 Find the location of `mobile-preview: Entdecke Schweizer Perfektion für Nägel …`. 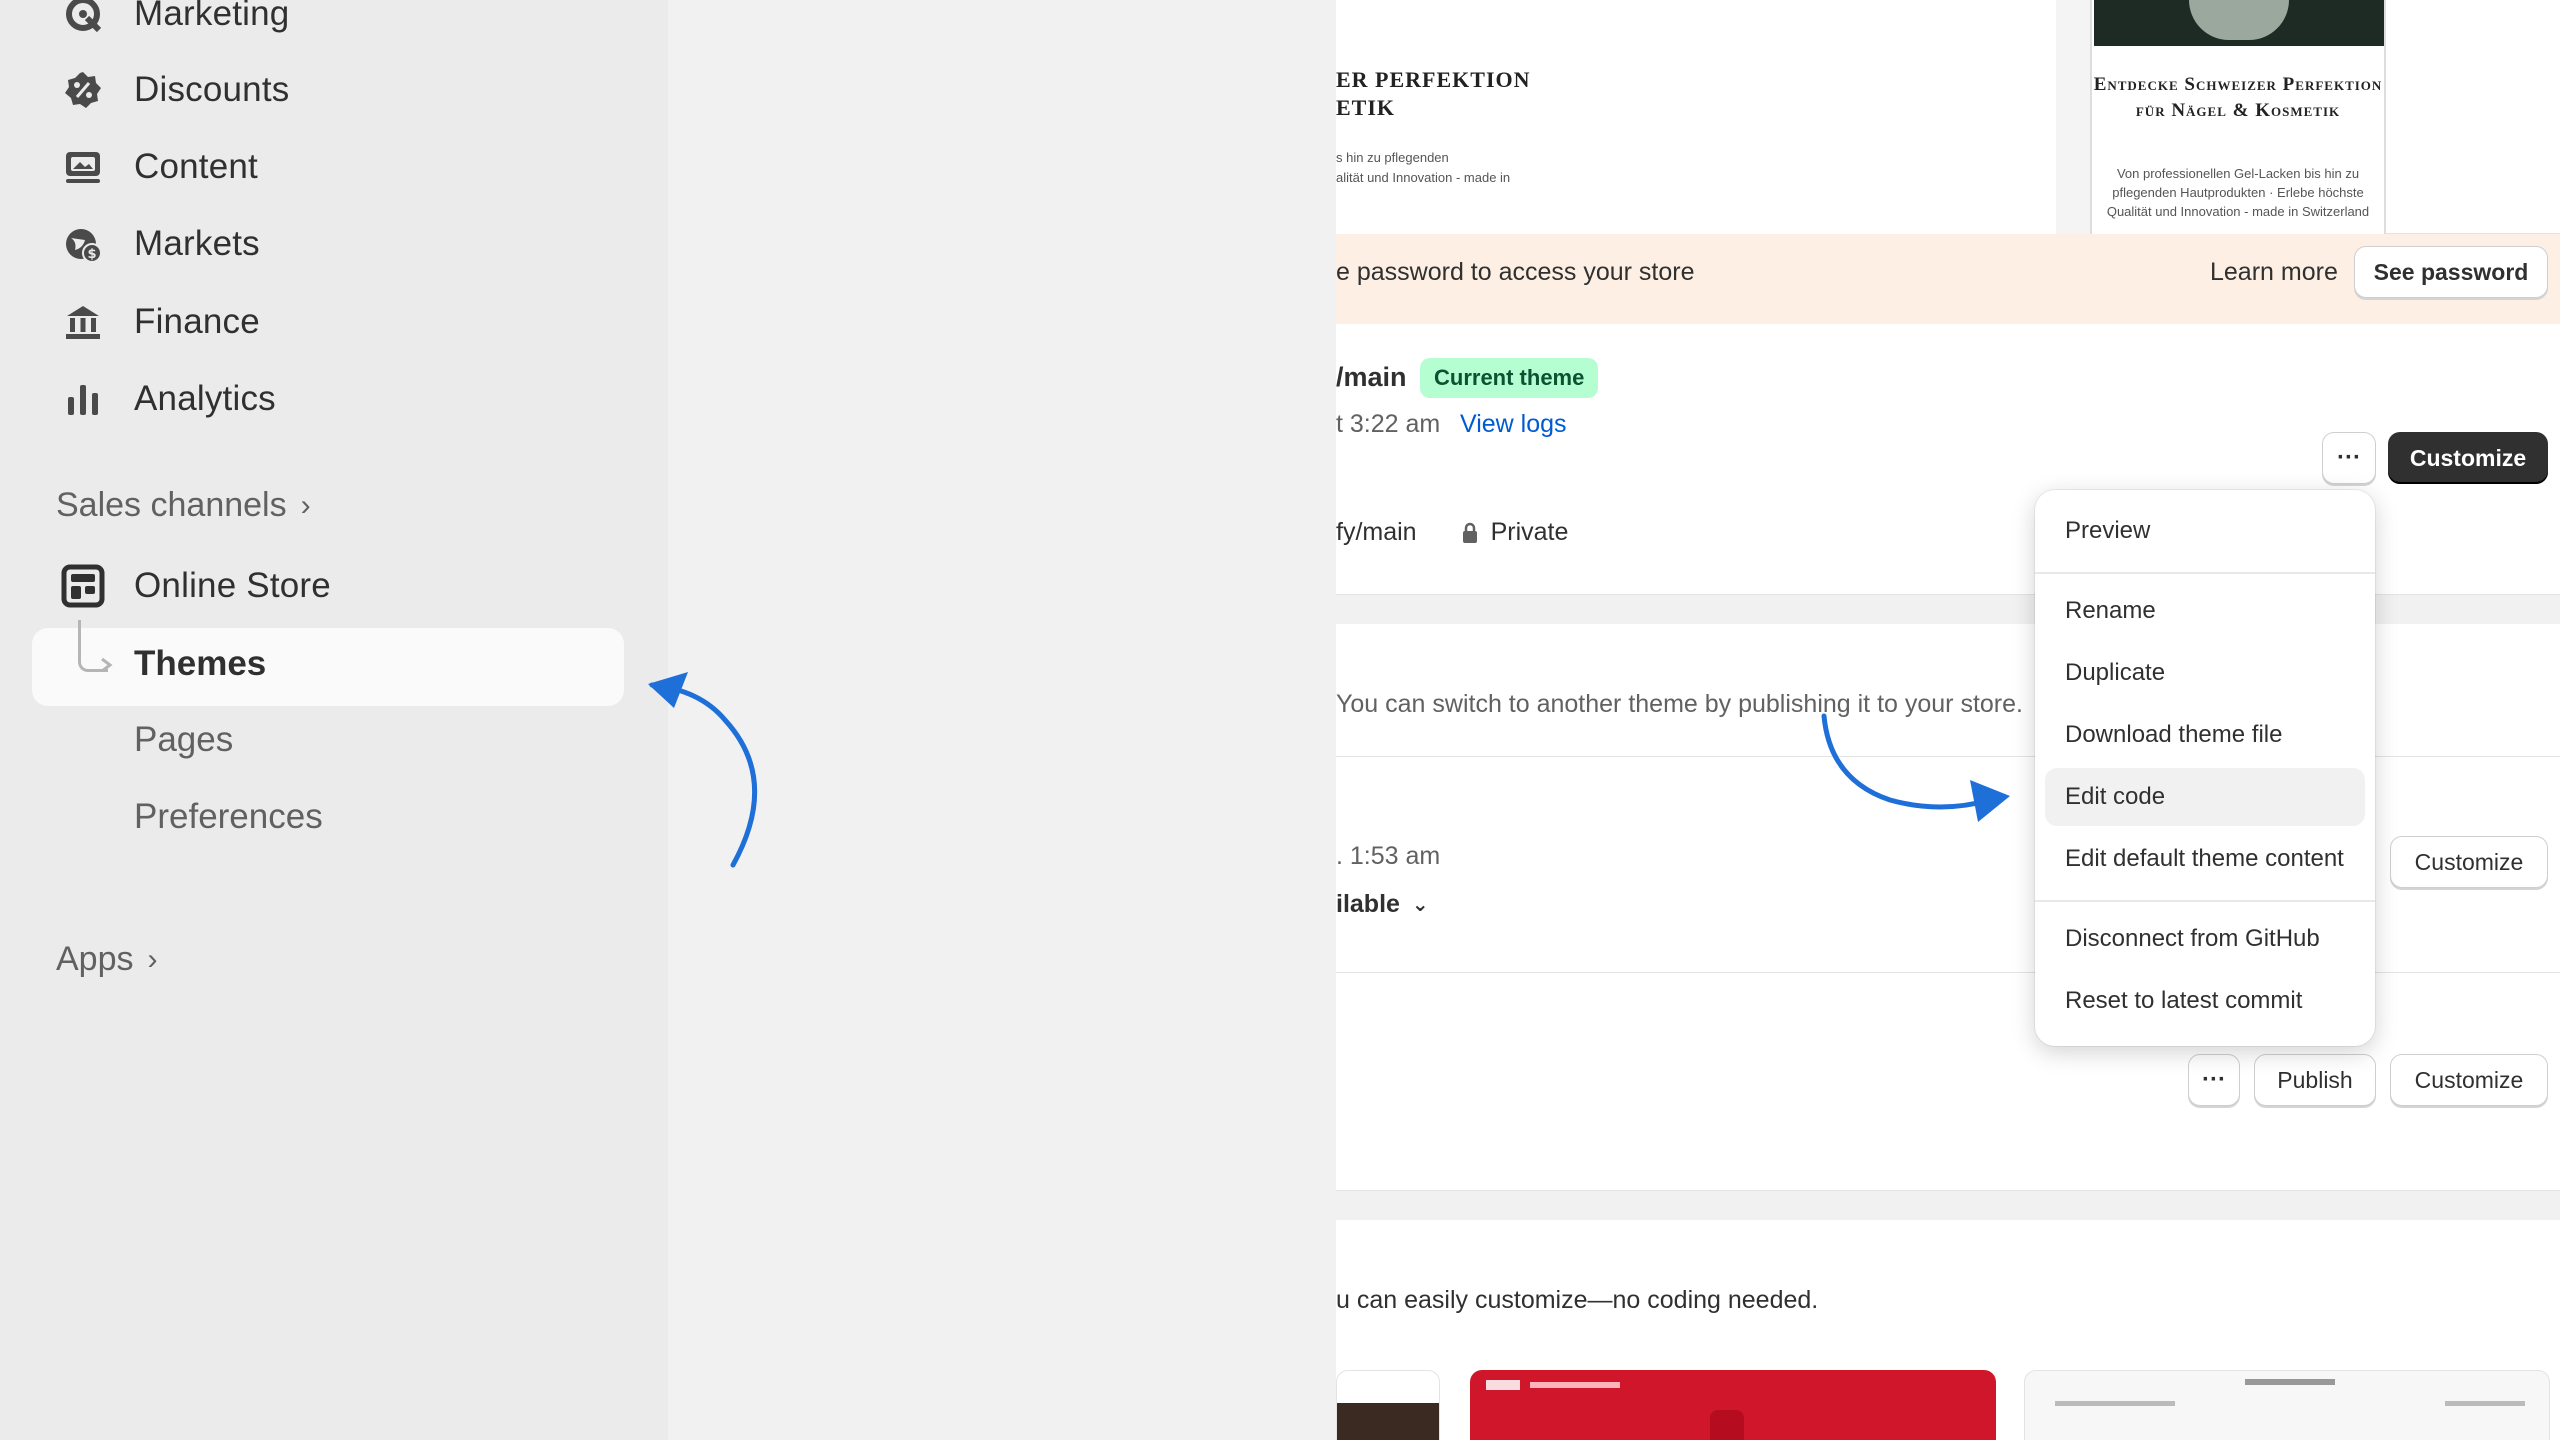

mobile-preview: Entdecke Schweizer Perfektion für Nägel … is located at coordinates (2238, 117).